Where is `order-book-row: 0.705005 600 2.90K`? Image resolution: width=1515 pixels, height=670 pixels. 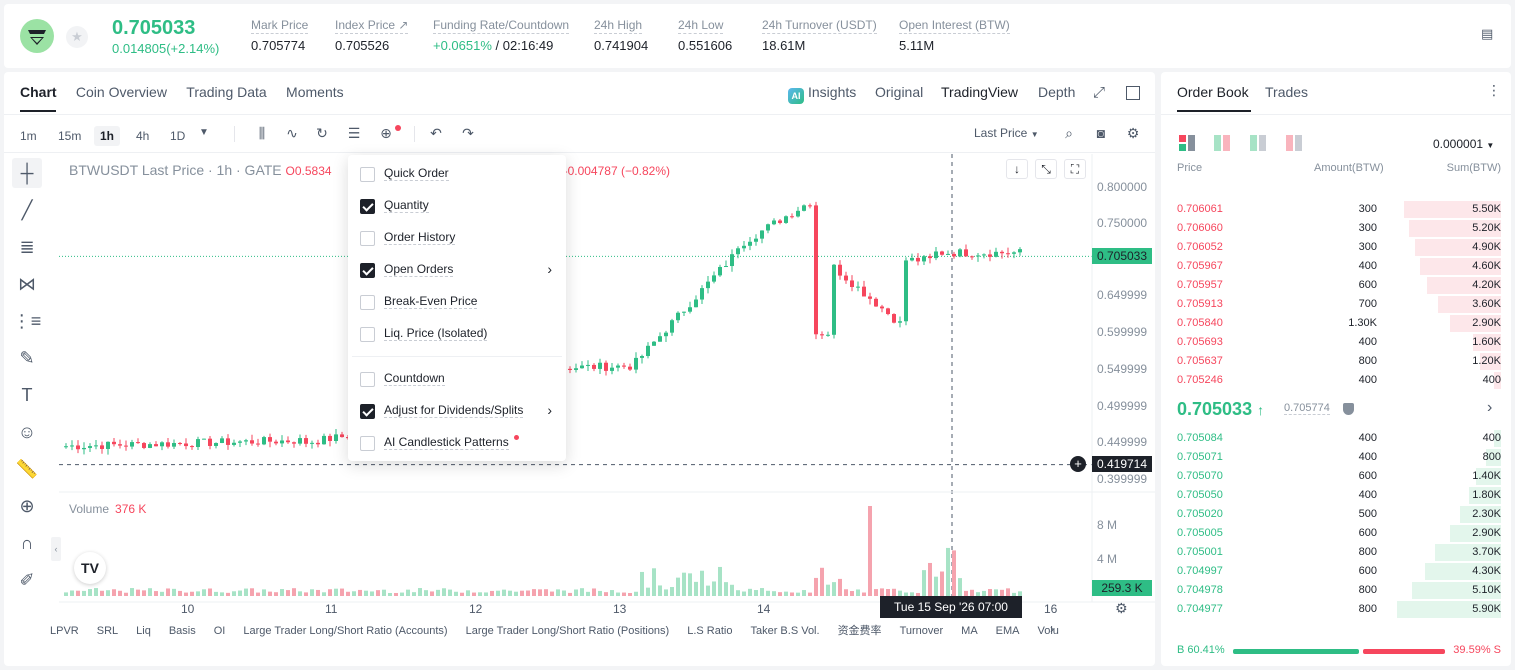 order-book-row: 0.705005 600 2.90K is located at coordinates (1336, 533).